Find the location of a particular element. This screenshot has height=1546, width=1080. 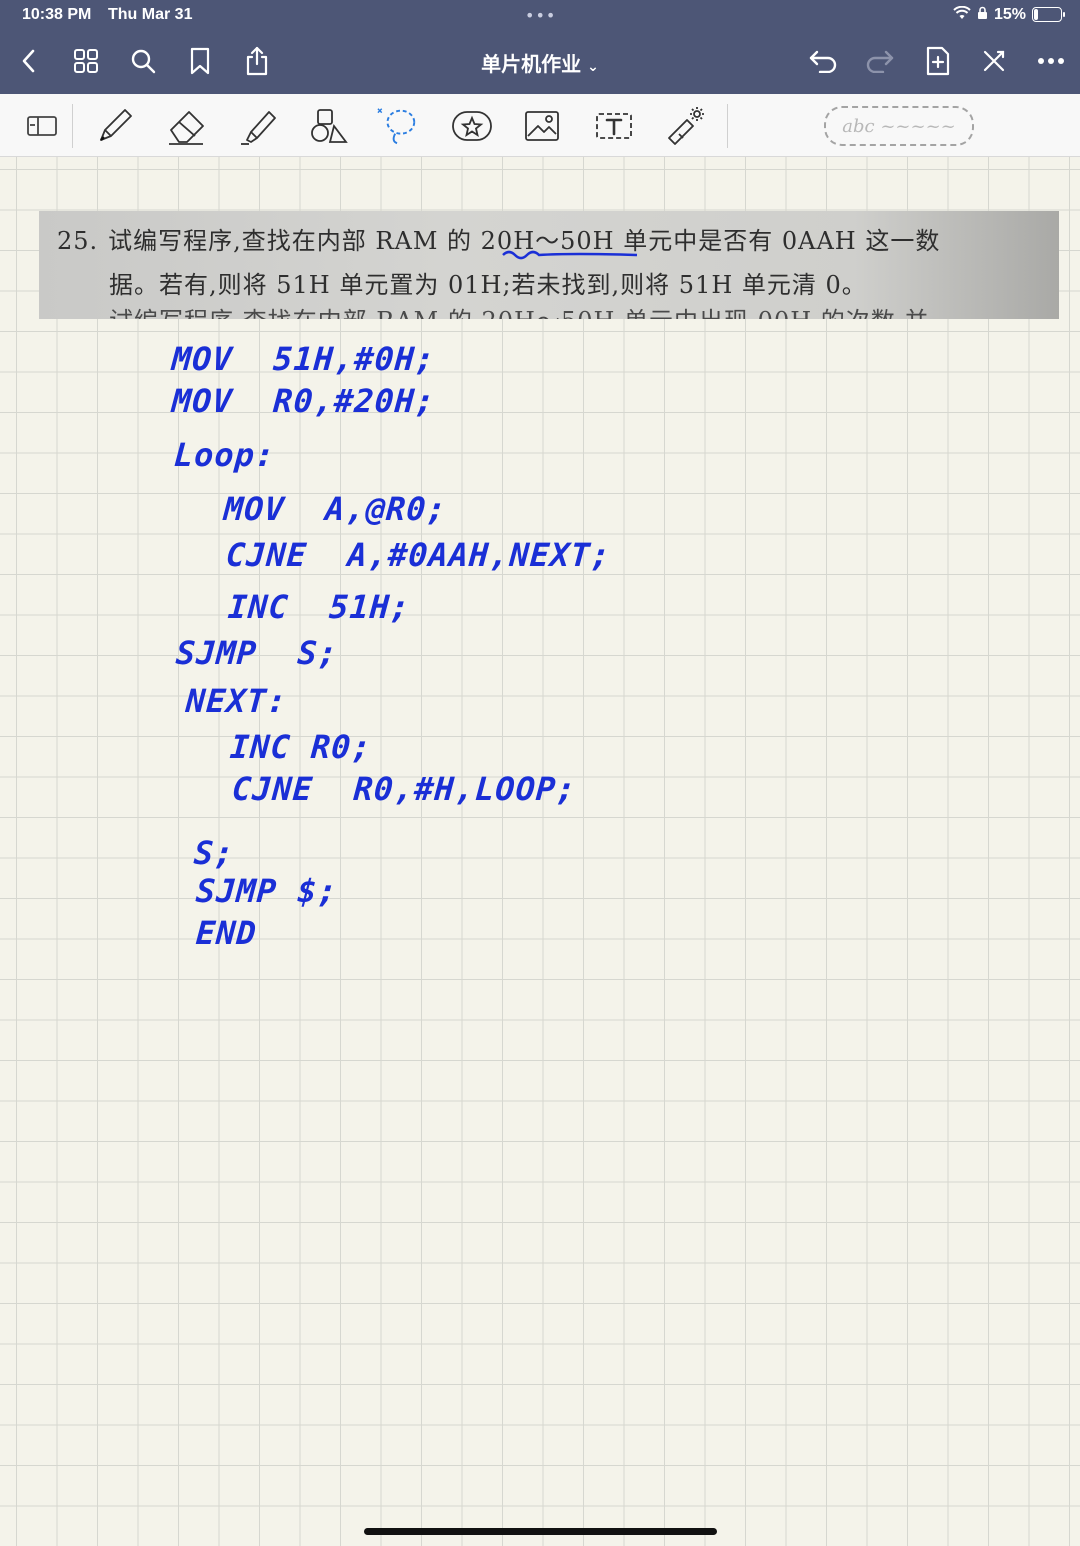

status-date: Thu Mar 31 is located at coordinates (150, 14).